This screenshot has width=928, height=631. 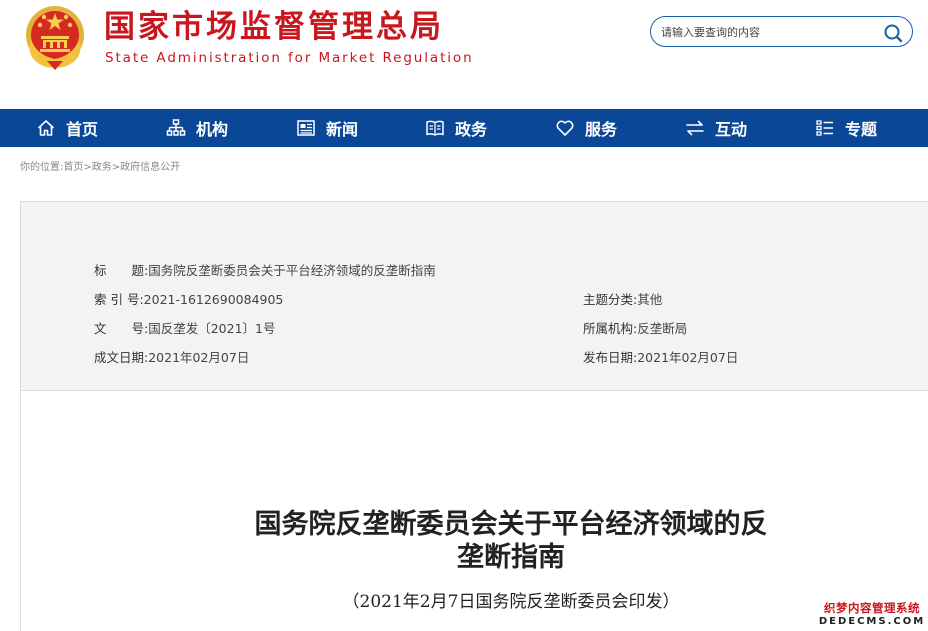 What do you see at coordinates (292, 270) in the screenshot?
I see `info-title-value: 国务院反垄断委员会关于平台经济领域的反垄断指南` at bounding box center [292, 270].